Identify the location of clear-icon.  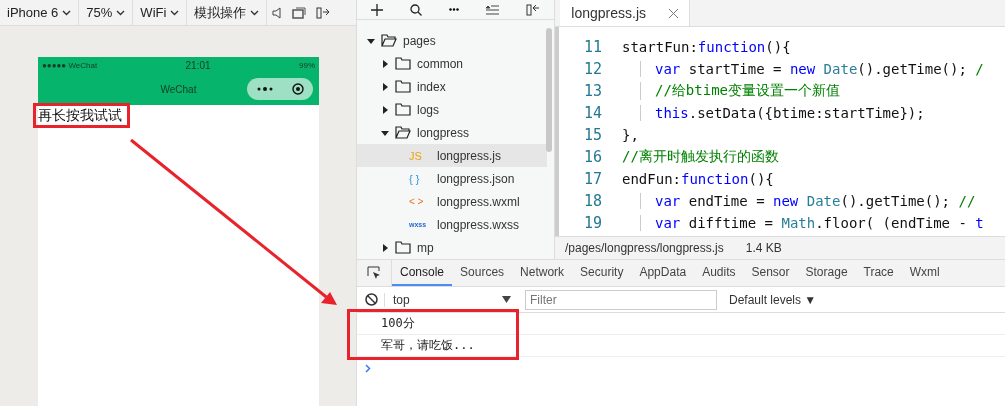
(371, 299).